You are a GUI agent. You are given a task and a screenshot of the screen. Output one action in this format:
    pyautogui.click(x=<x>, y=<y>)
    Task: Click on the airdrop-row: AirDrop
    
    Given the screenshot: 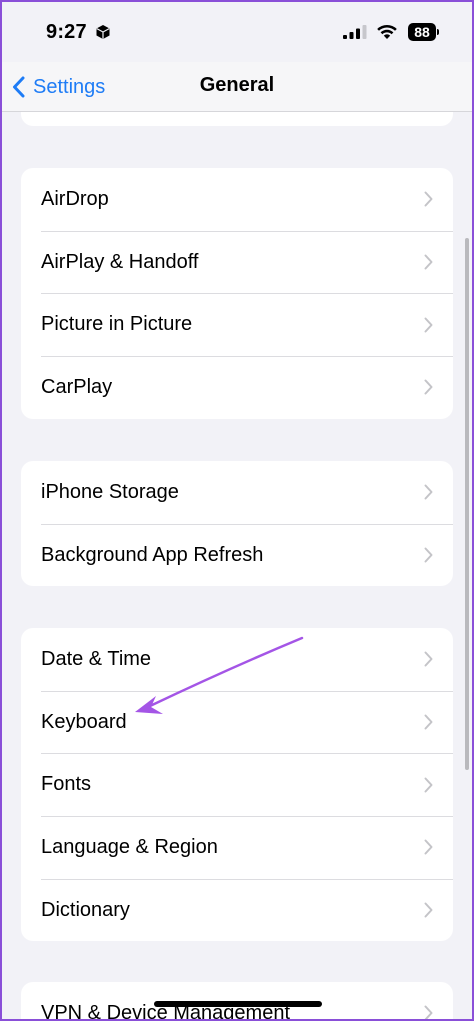 What is the action you would take?
    pyautogui.click(x=237, y=199)
    